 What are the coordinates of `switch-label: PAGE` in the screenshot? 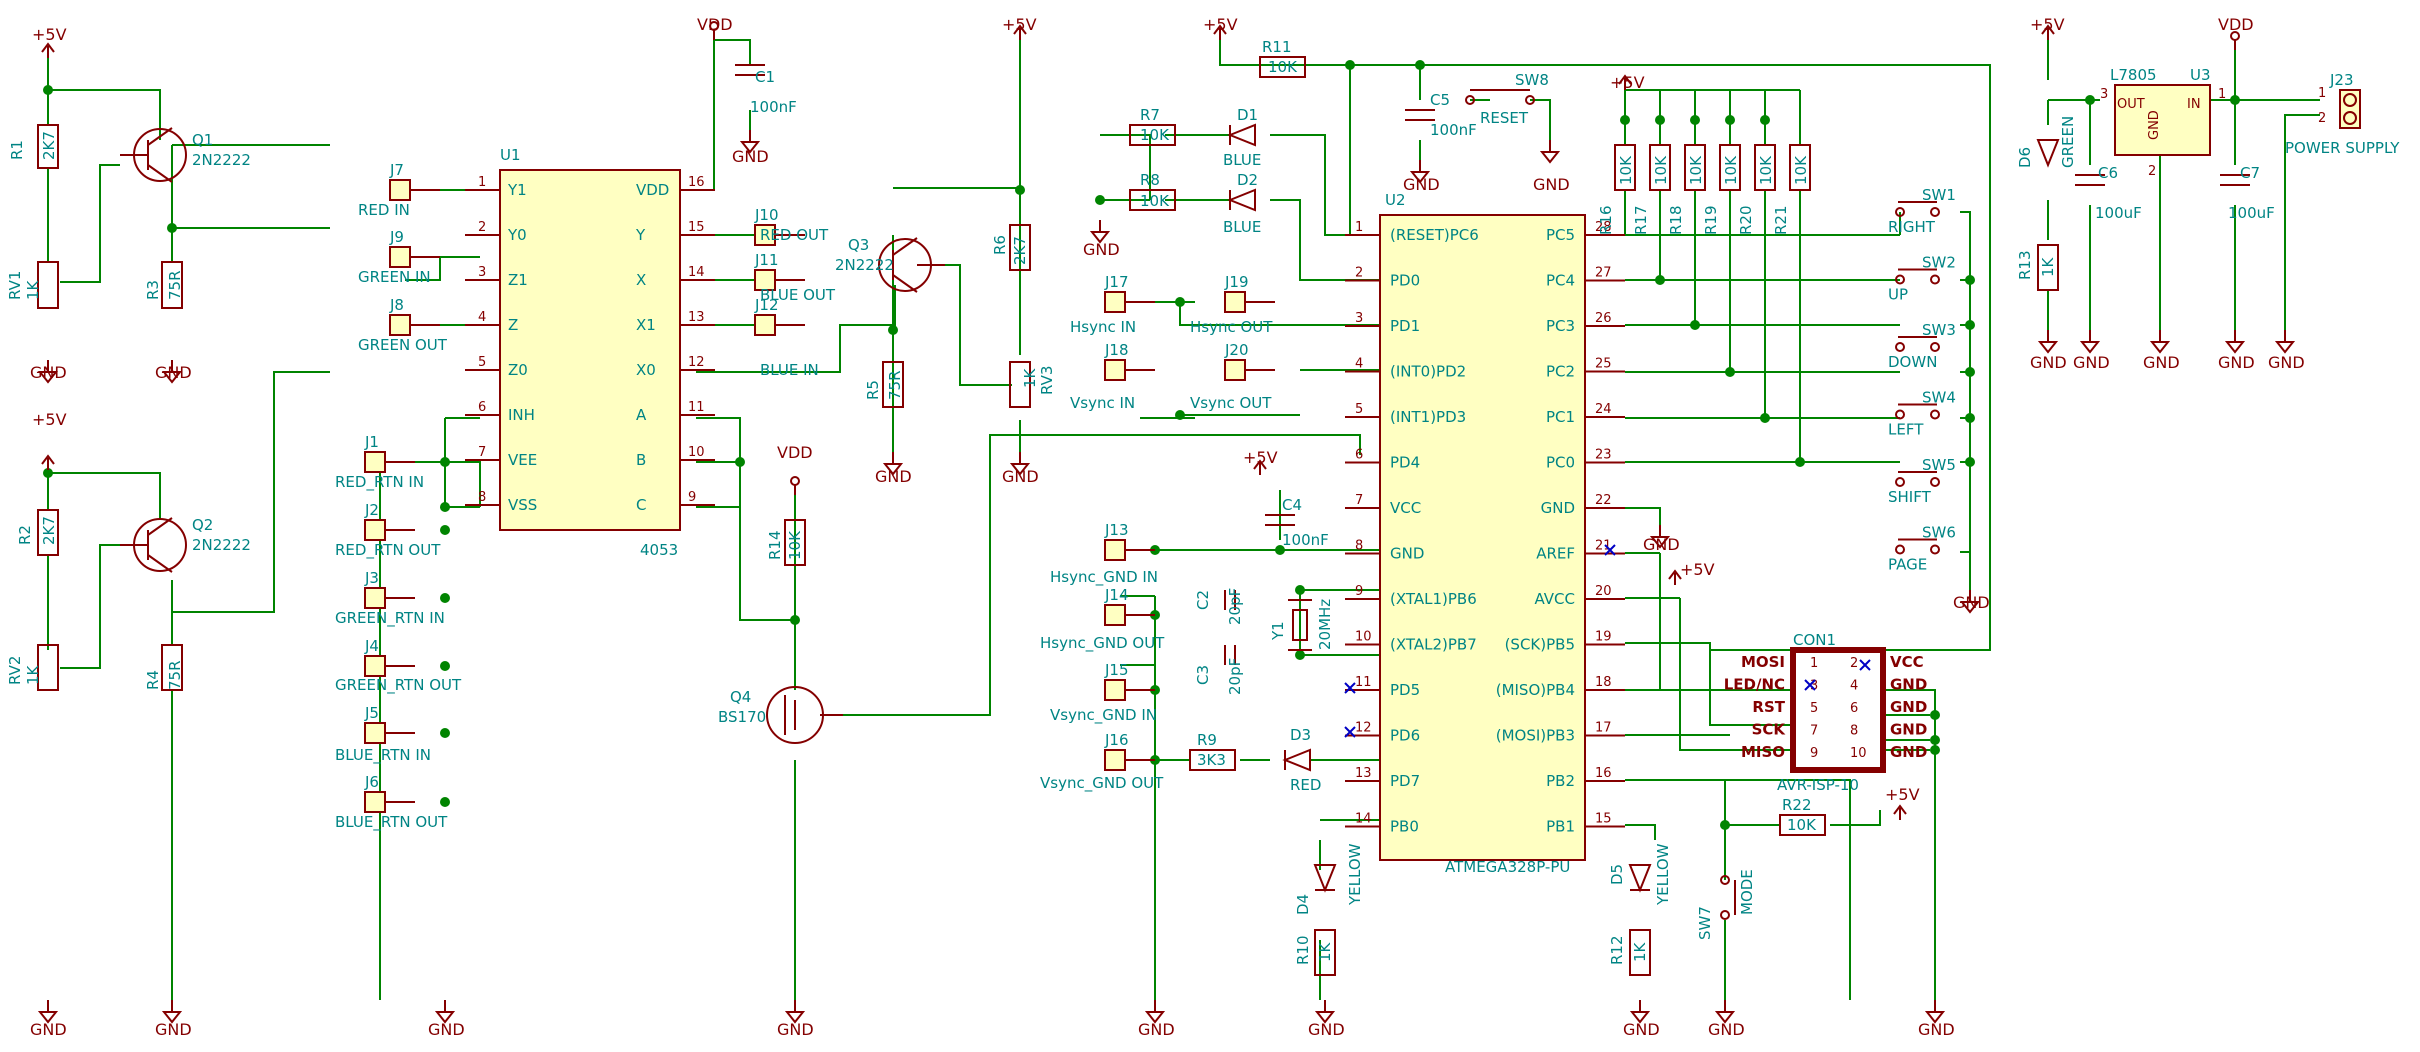 It's located at (1907, 565).